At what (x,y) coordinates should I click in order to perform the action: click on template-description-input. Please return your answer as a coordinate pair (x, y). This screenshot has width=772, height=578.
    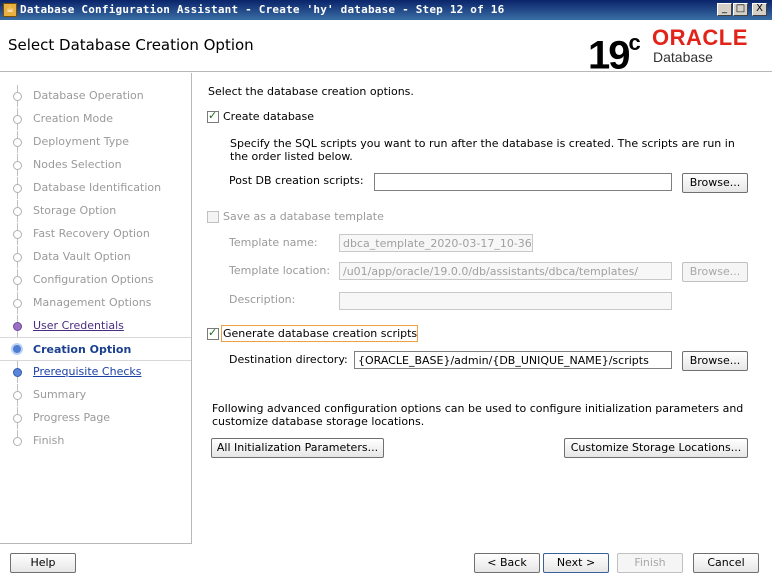
    Looking at the image, I should click on (505, 301).